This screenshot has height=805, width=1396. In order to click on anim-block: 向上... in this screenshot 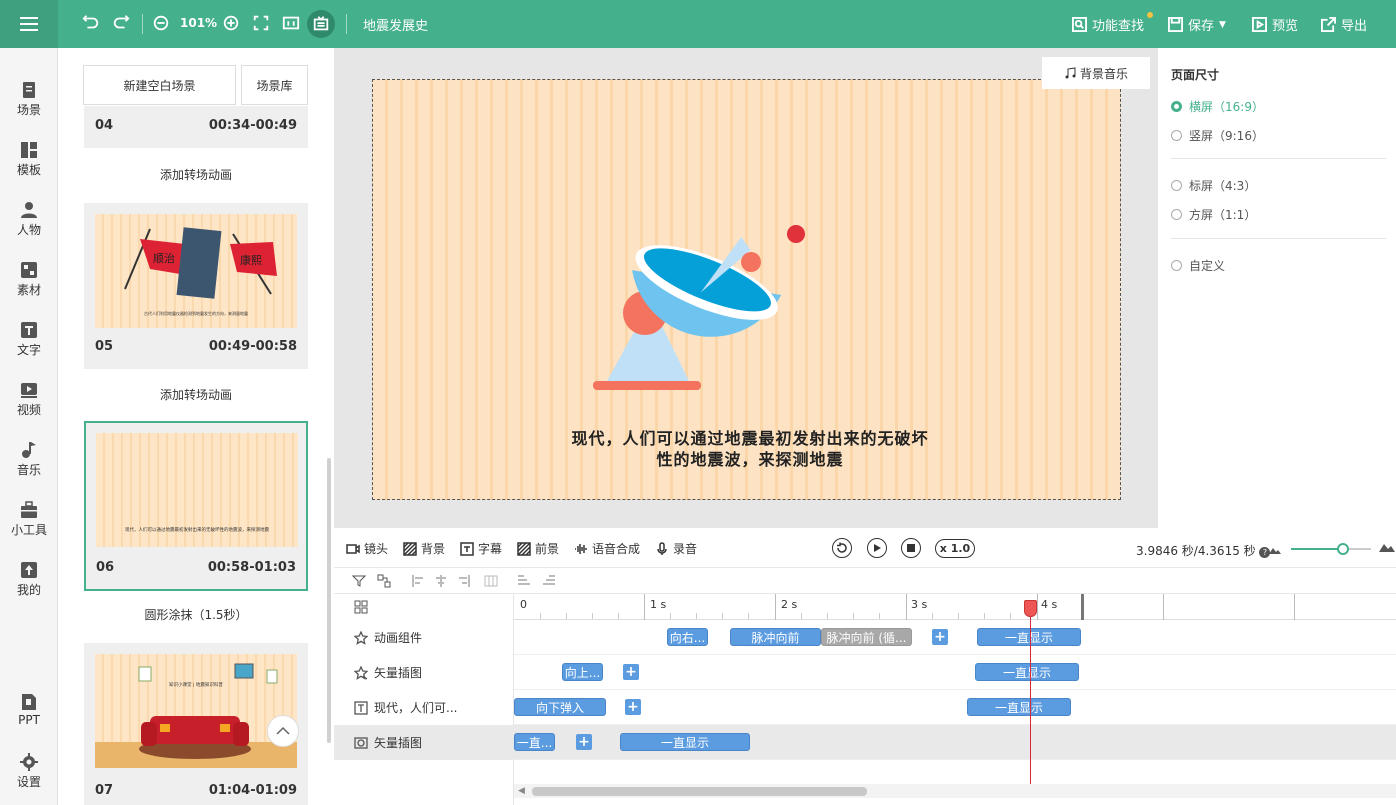, I will do `click(582, 672)`.